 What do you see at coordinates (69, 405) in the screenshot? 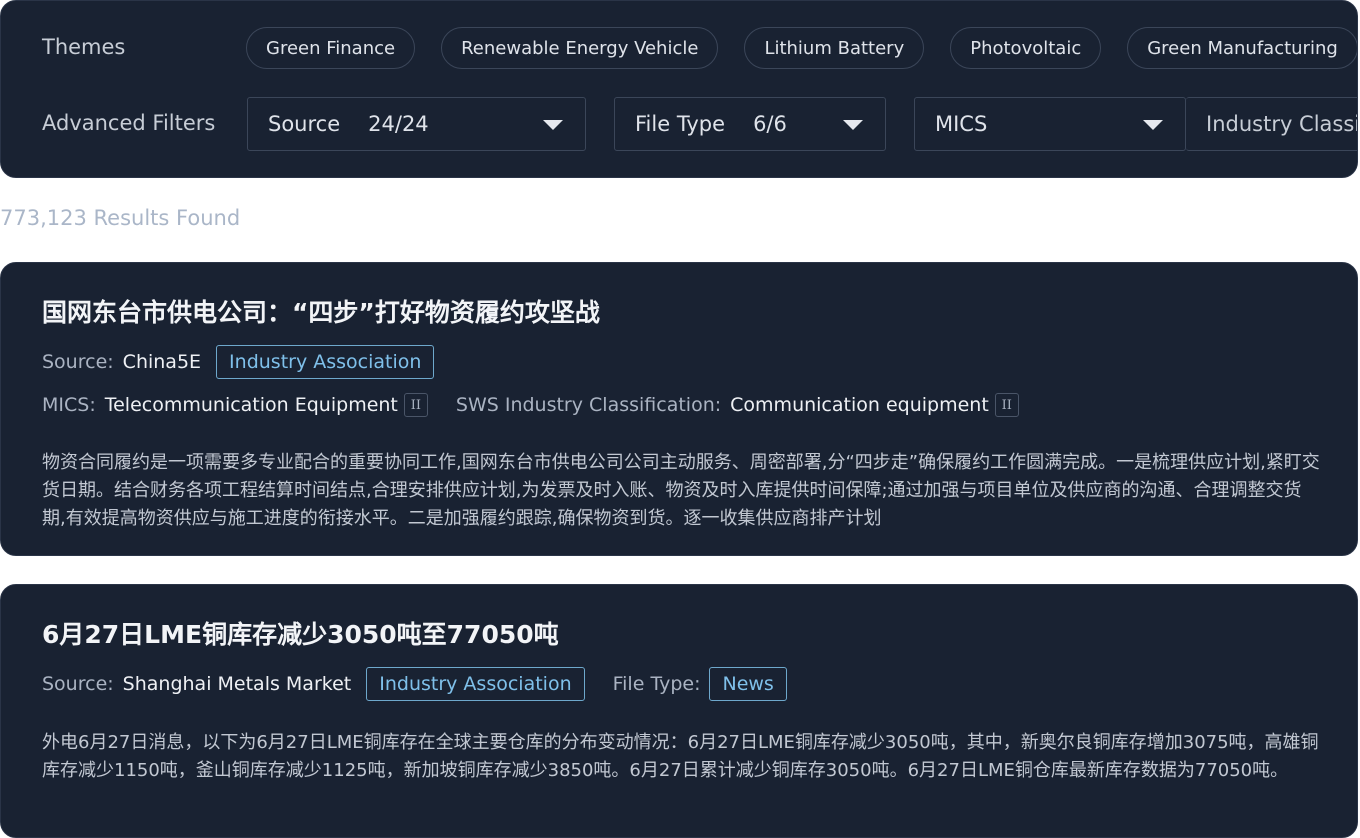
I see `mics-label: MICS:` at bounding box center [69, 405].